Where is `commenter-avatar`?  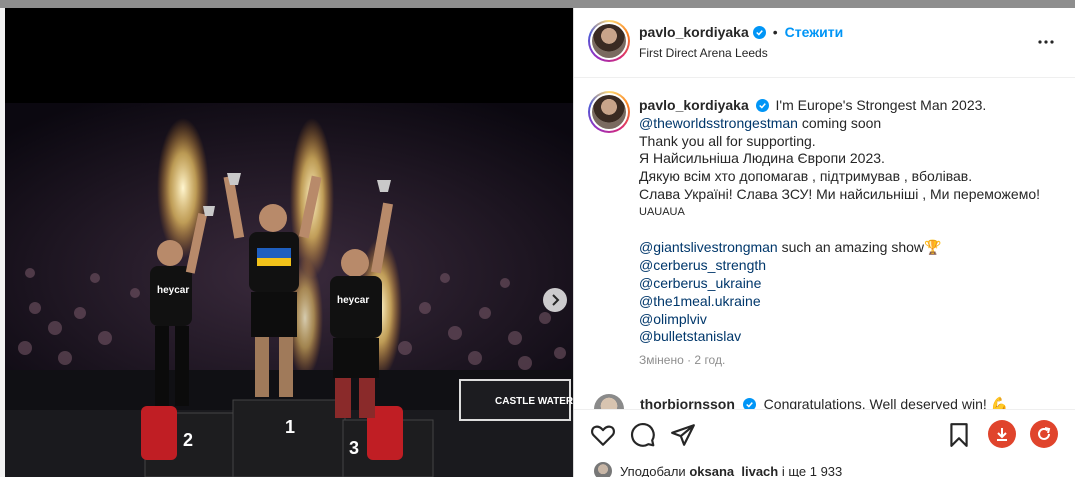
commenter-avatar is located at coordinates (609, 401).